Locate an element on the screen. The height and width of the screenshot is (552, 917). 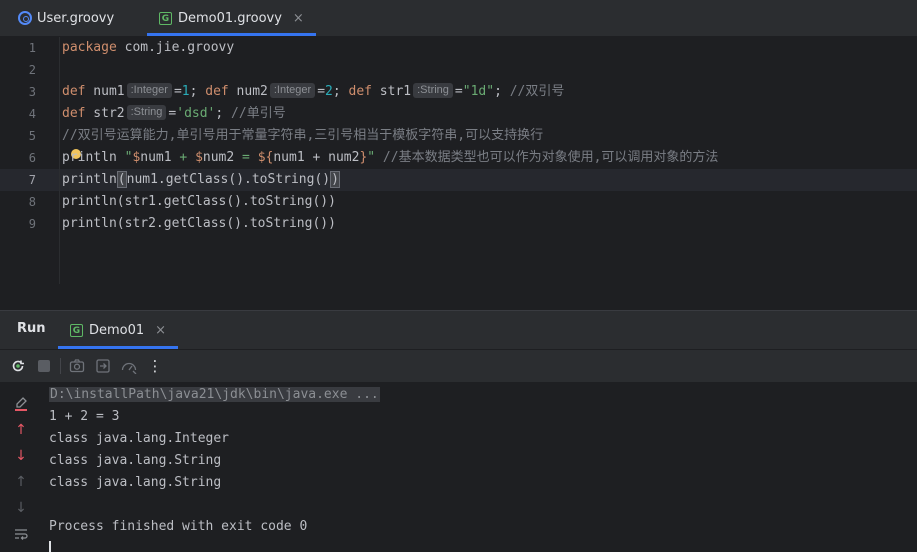
line-number: 5 is located at coordinates (32, 136).